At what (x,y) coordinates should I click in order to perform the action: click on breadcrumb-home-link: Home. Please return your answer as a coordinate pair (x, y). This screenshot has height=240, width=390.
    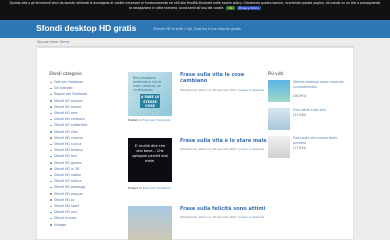
    Looking at the image, I should click on (65, 42).